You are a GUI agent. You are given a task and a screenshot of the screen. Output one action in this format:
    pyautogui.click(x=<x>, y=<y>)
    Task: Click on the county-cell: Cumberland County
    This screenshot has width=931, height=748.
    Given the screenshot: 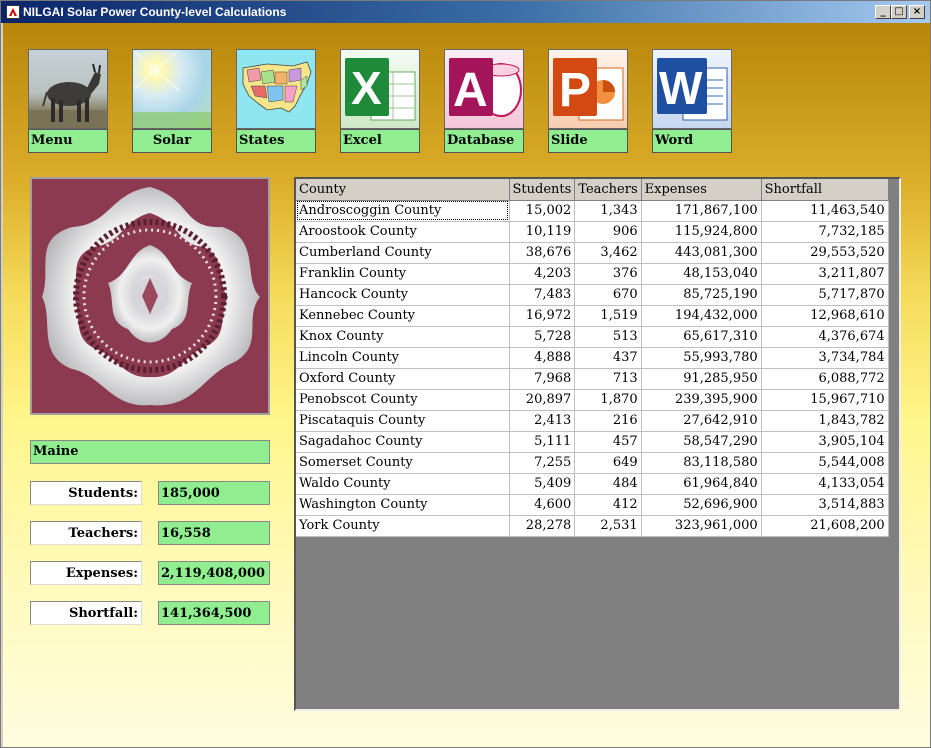 What is the action you would take?
    pyautogui.click(x=403, y=253)
    